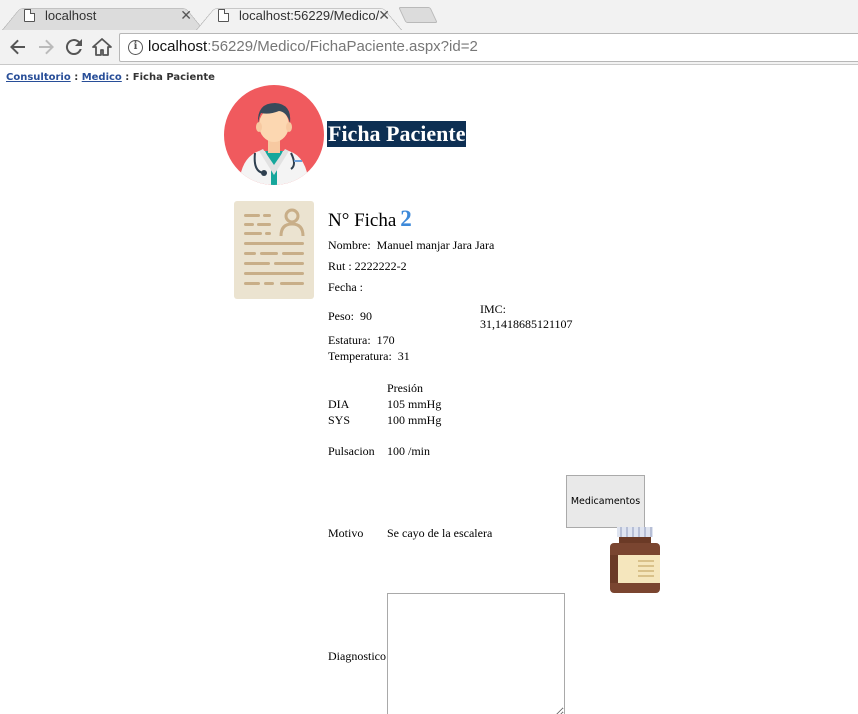 The width and height of the screenshot is (858, 714). I want to click on imc-label: IMC:, so click(493, 309).